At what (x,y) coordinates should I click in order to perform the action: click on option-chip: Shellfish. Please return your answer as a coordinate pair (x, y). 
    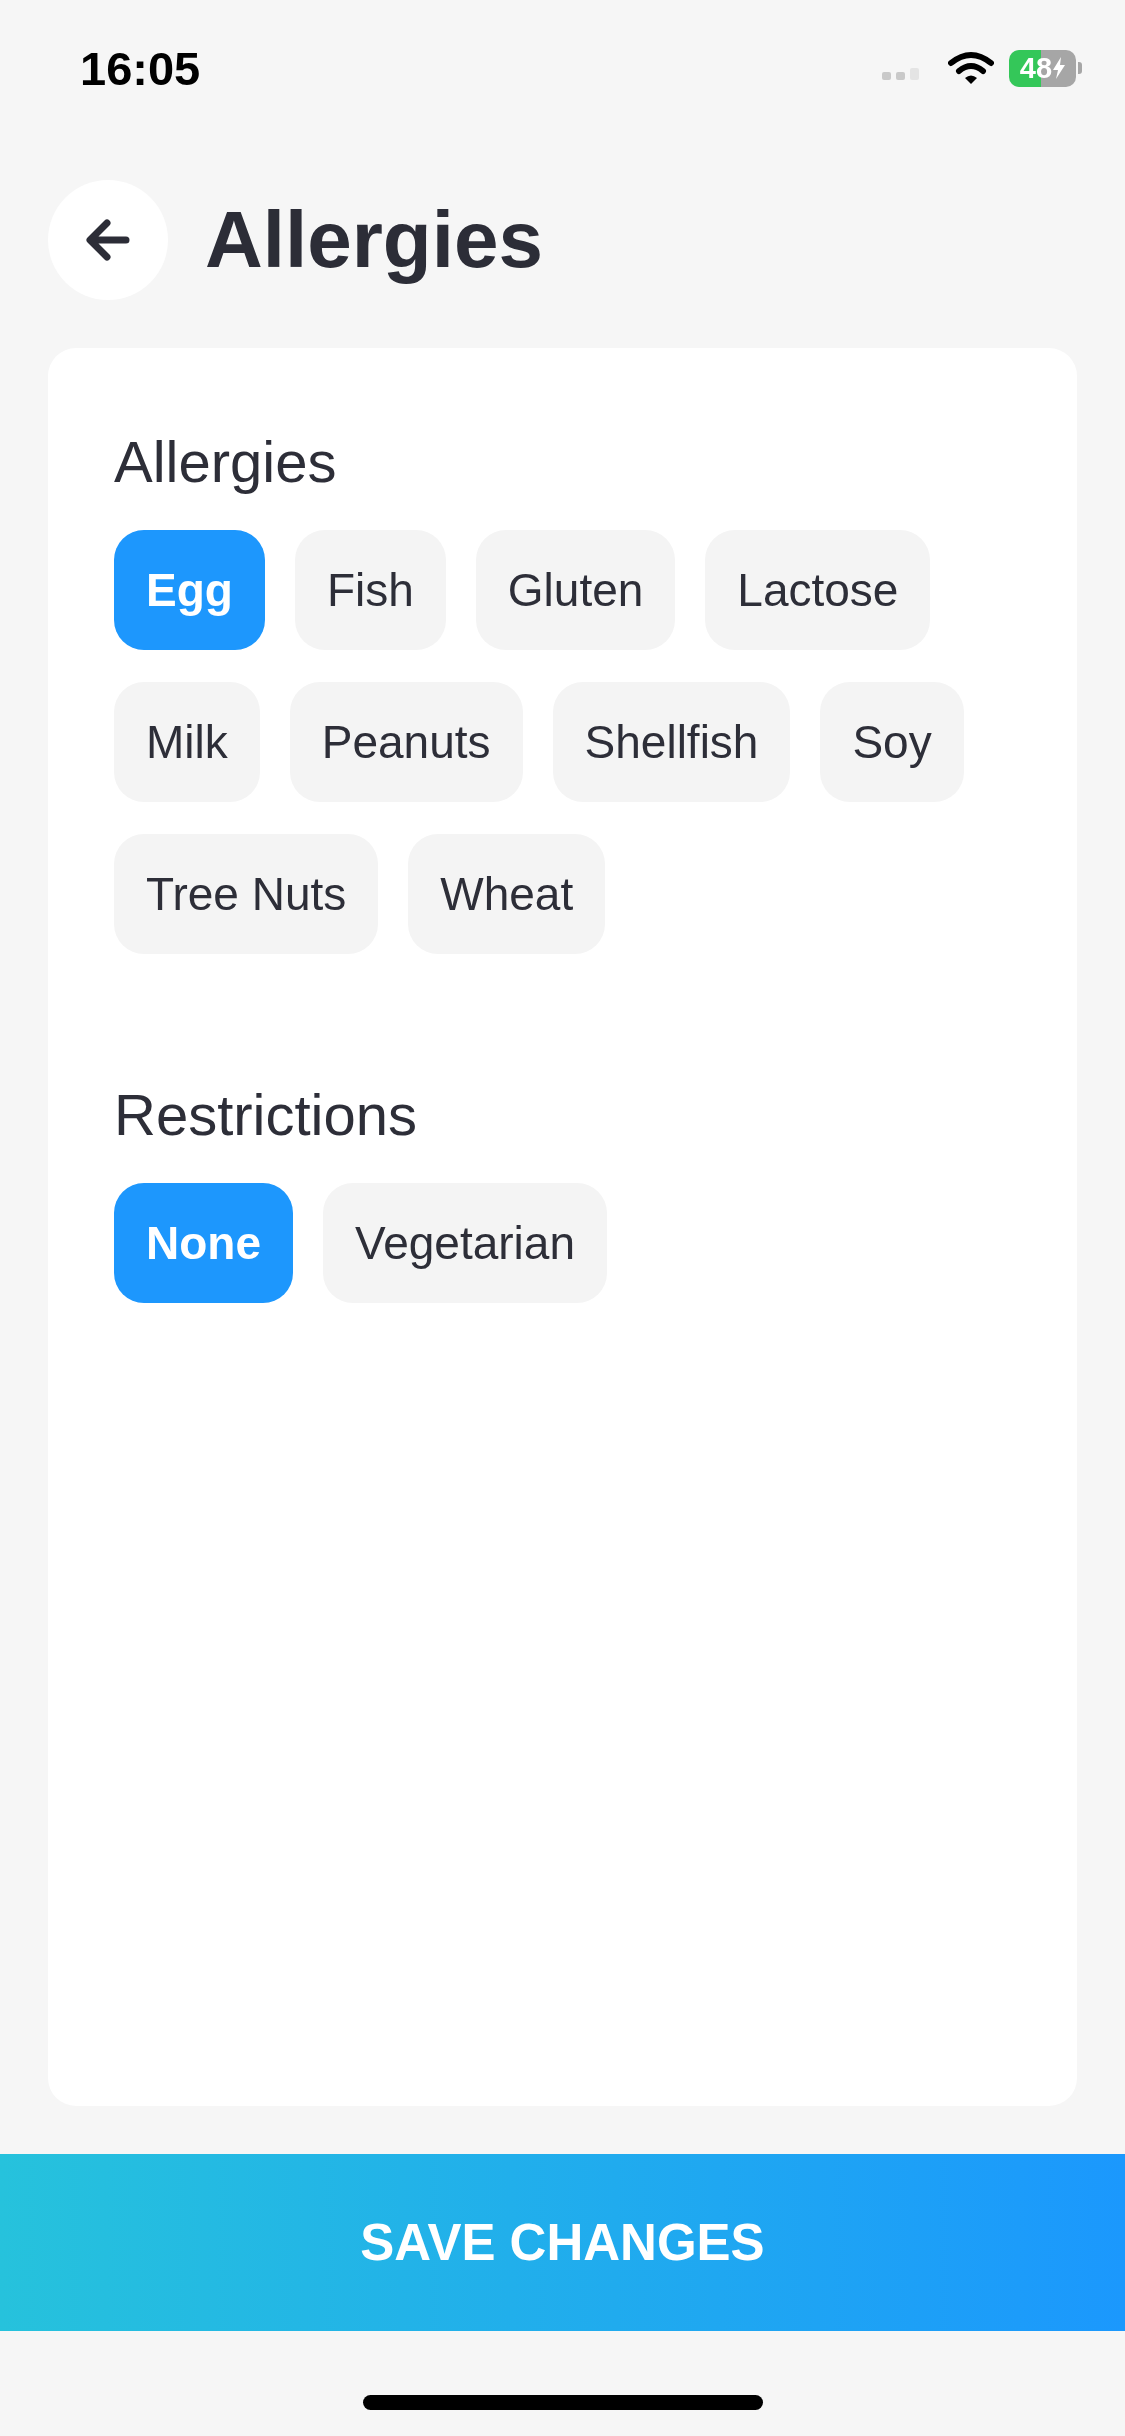
    Looking at the image, I should click on (671, 742).